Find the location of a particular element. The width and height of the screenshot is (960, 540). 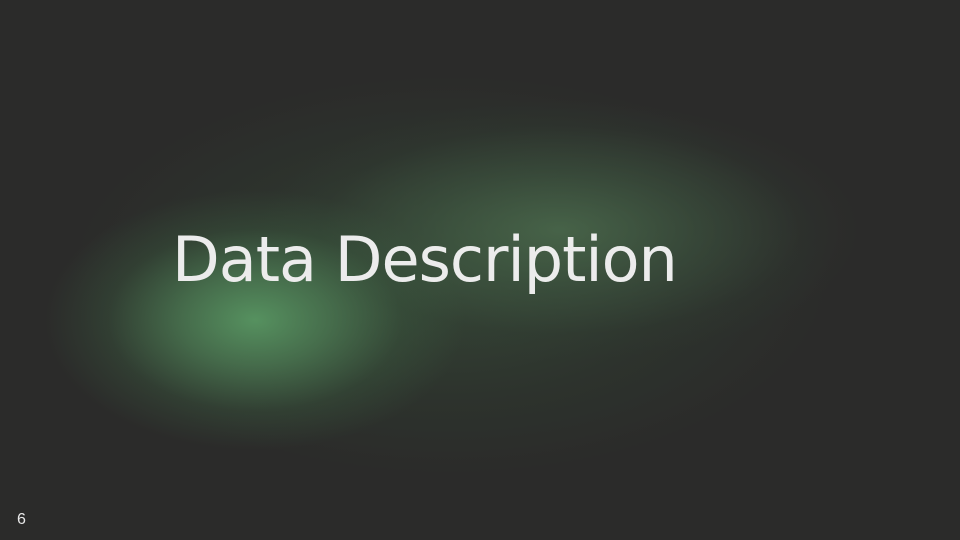

slide-title: Data Description is located at coordinates (425, 259).